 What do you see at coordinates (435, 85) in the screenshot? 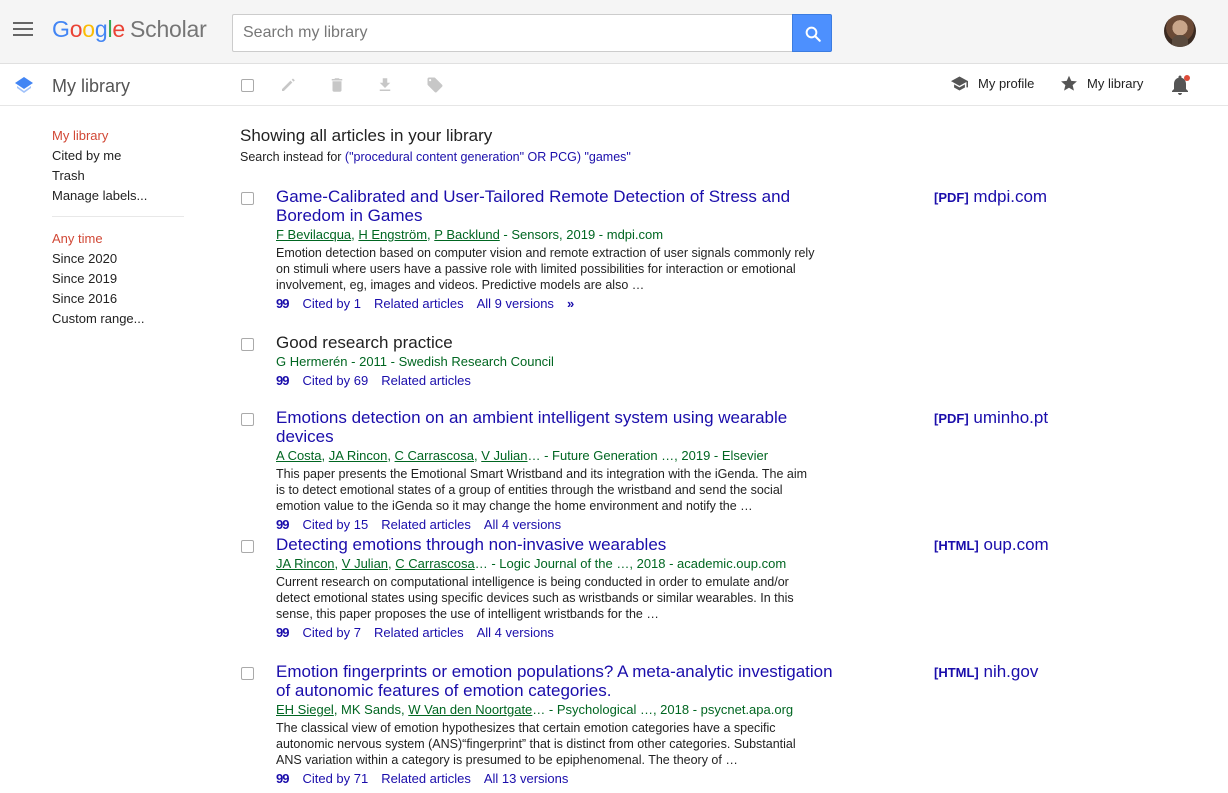
I see `label-icon` at bounding box center [435, 85].